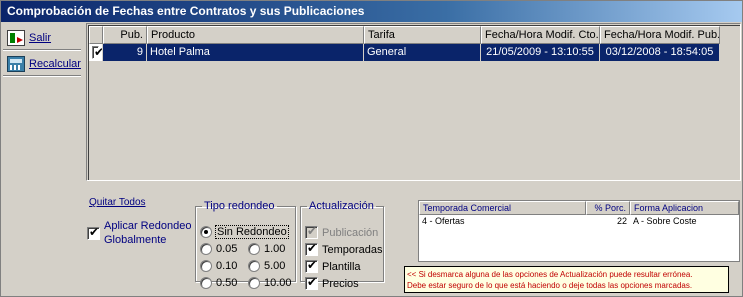  Describe the element at coordinates (311, 282) in the screenshot. I see `check-precios-box` at that location.